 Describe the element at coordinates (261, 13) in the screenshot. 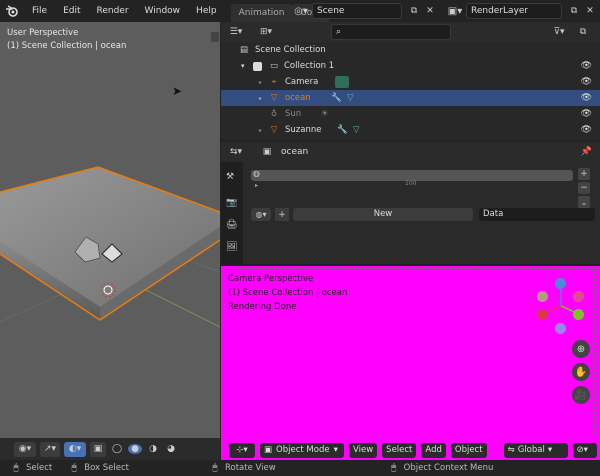

I see `tab-animation: Animation` at that location.